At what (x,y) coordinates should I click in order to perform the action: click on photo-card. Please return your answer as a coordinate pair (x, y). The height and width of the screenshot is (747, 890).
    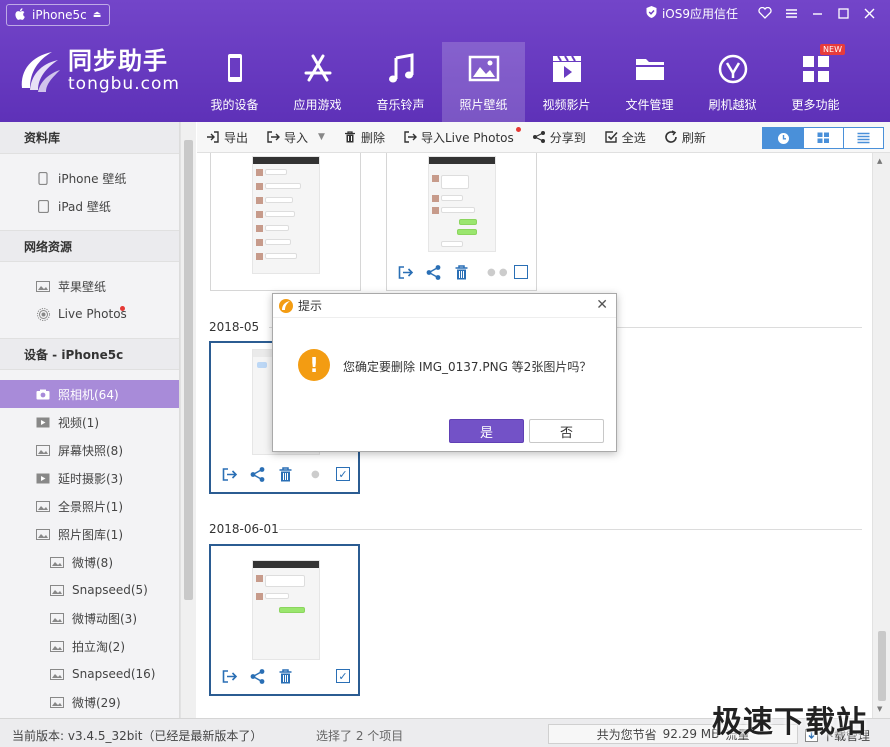
    Looking at the image, I should click on (285, 222).